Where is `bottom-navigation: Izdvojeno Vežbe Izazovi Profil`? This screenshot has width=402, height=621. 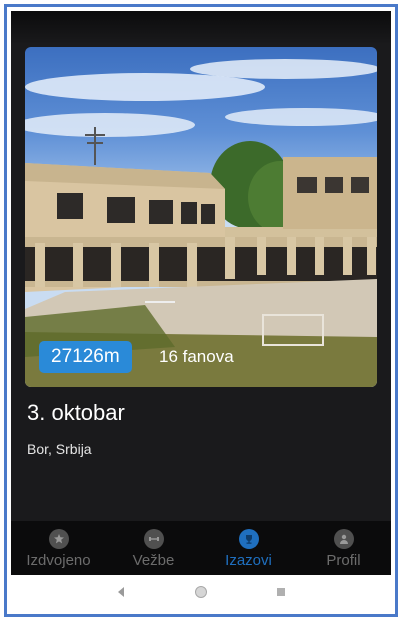
bottom-navigation: Izdvojeno Vežbe Izazovi Profil is located at coordinates (201, 548).